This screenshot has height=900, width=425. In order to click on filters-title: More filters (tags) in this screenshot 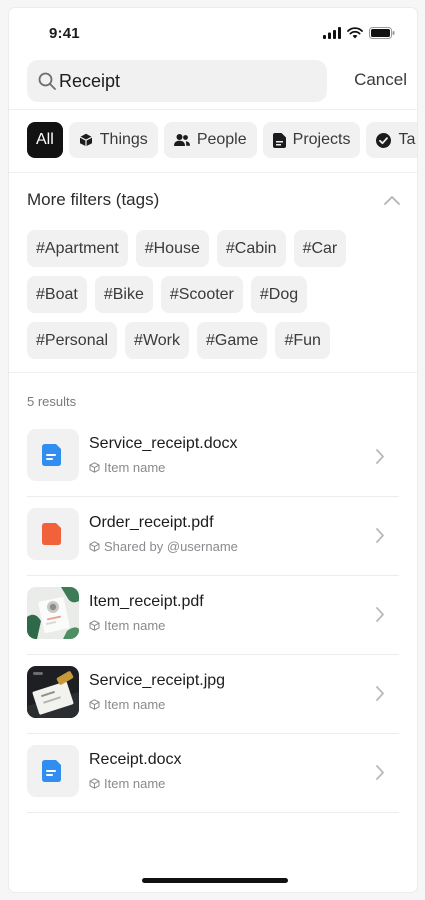, I will do `click(93, 199)`.